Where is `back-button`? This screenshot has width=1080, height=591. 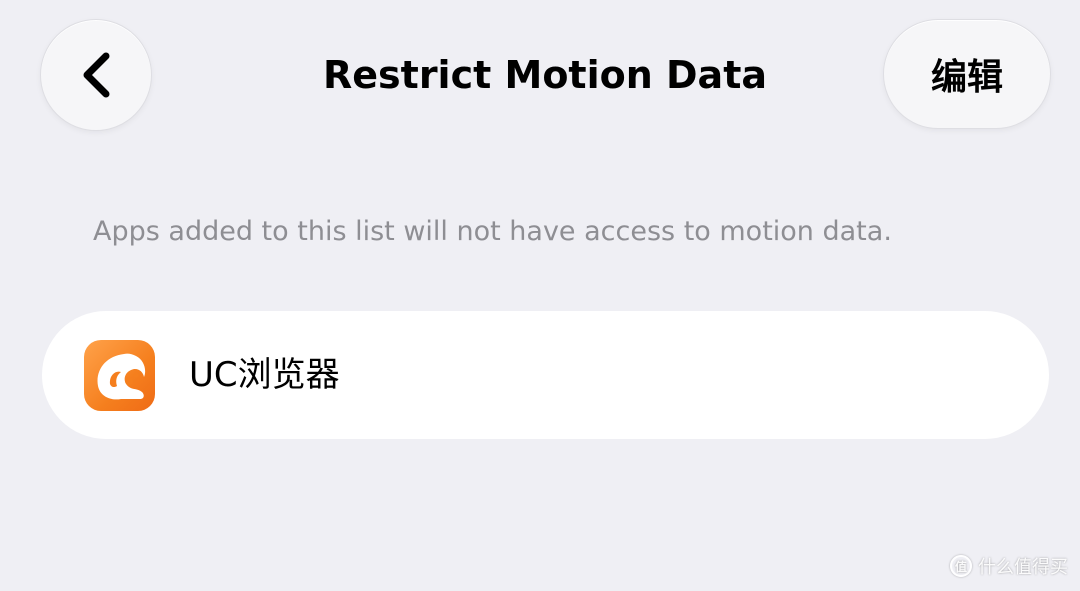 back-button is located at coordinates (96, 75).